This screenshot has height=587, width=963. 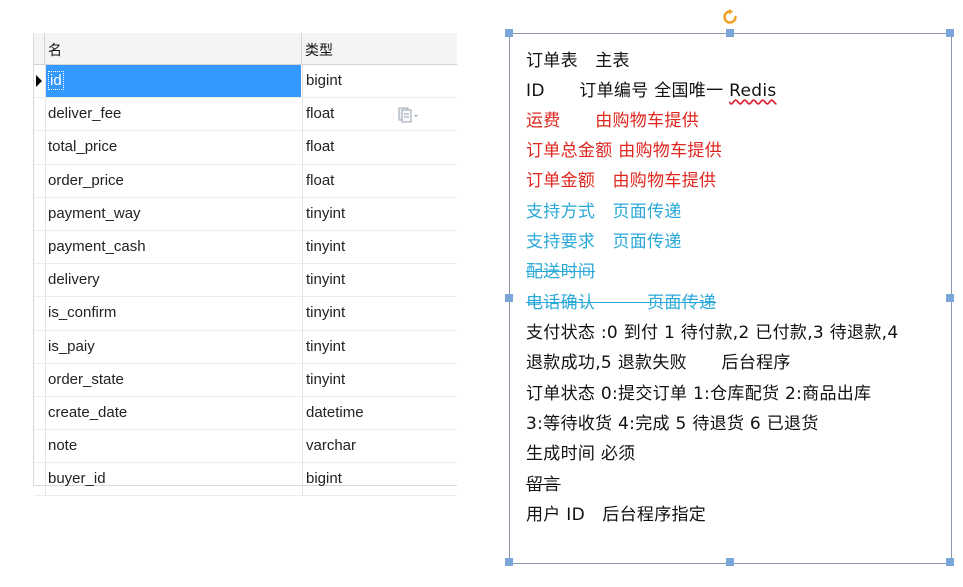 I want to click on note-line-order-state: 订单状态 0:提交订单 1:仓库配货 2:商品出库, so click(x=699, y=394).